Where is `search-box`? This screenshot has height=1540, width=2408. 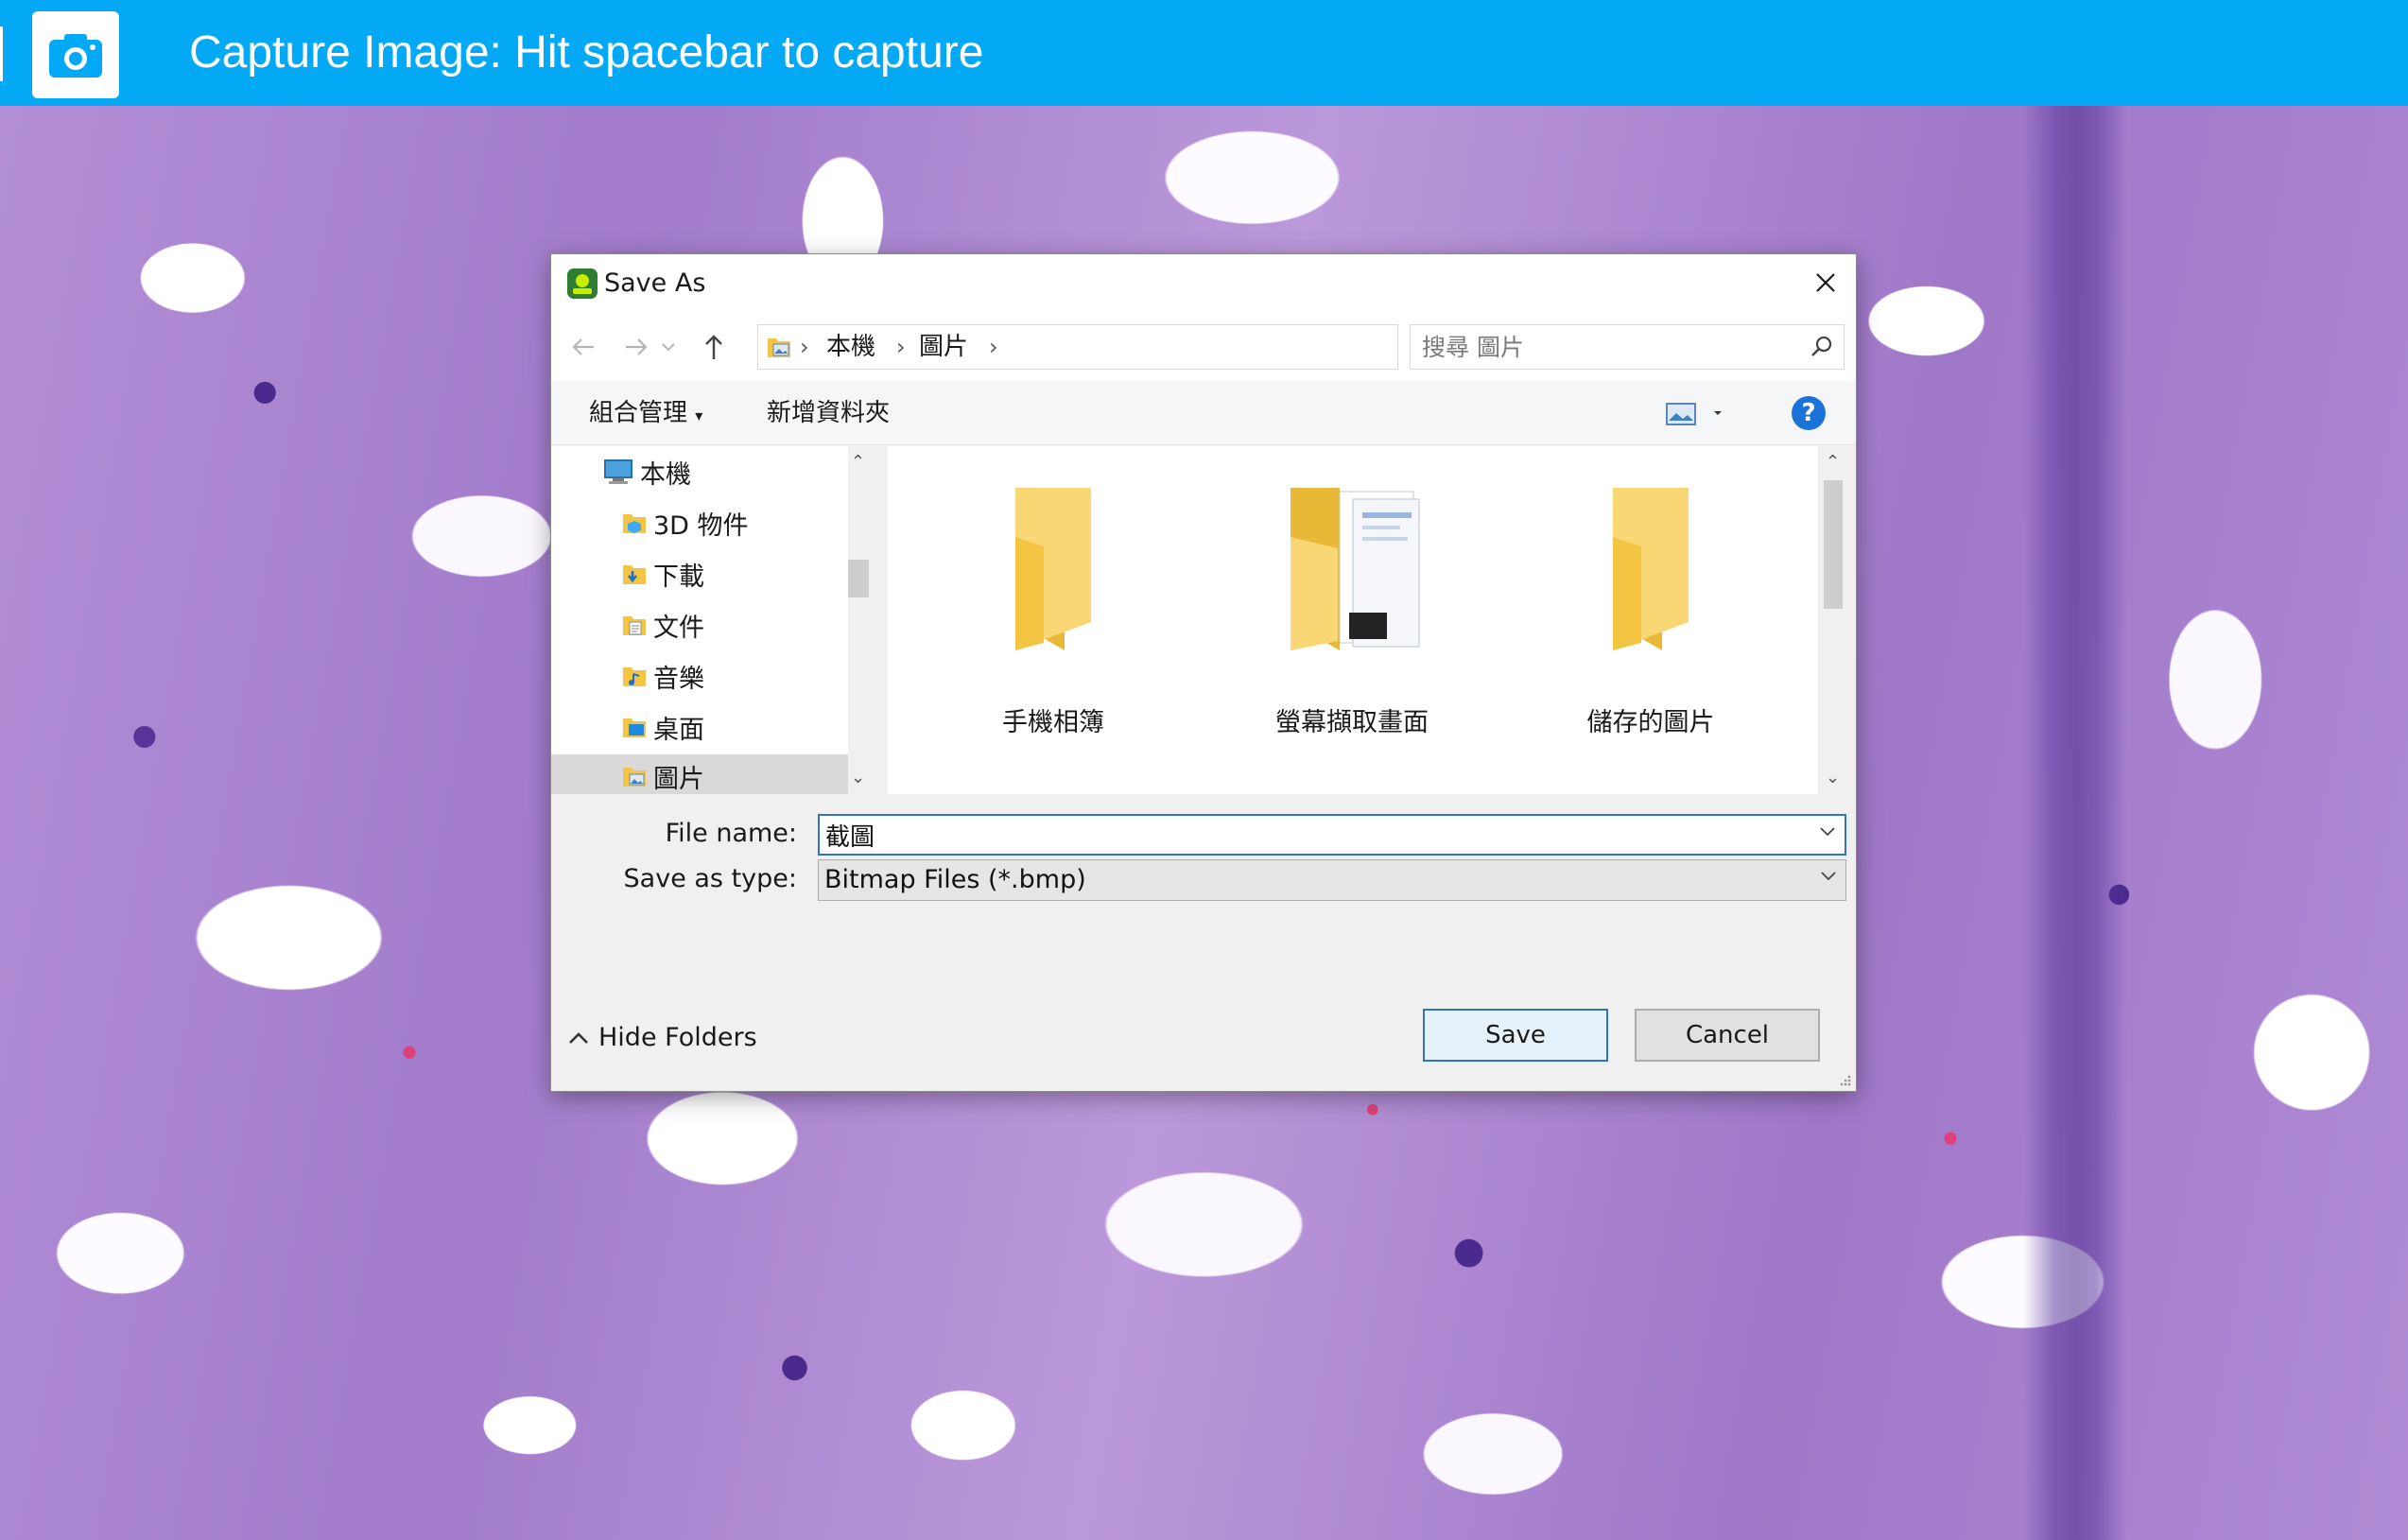 search-box is located at coordinates (1627, 347).